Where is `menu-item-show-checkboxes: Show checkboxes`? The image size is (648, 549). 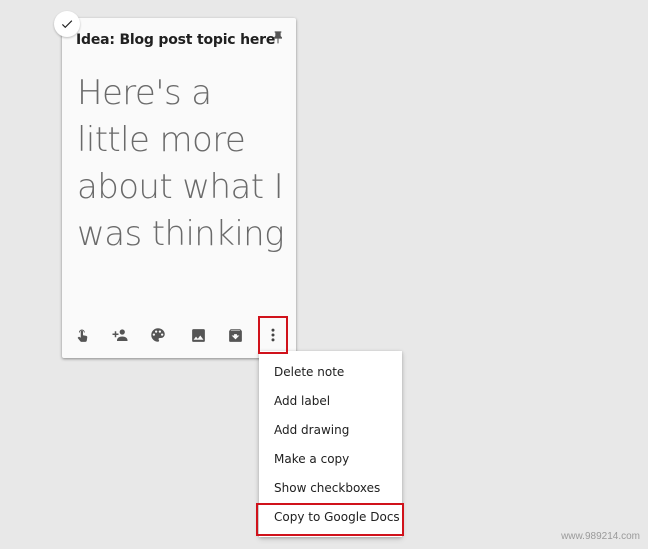
menu-item-show-checkboxes: Show checkboxes is located at coordinates (330, 488).